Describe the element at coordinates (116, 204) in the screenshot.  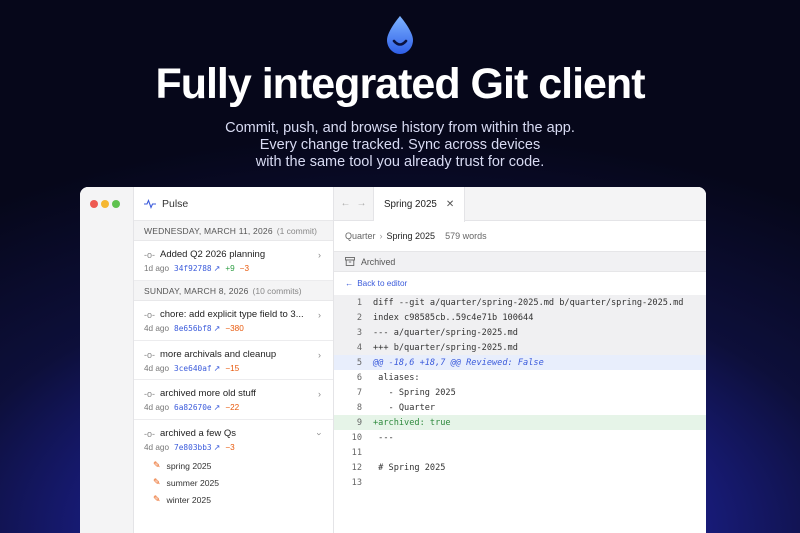
I see `maximize-window-button` at that location.